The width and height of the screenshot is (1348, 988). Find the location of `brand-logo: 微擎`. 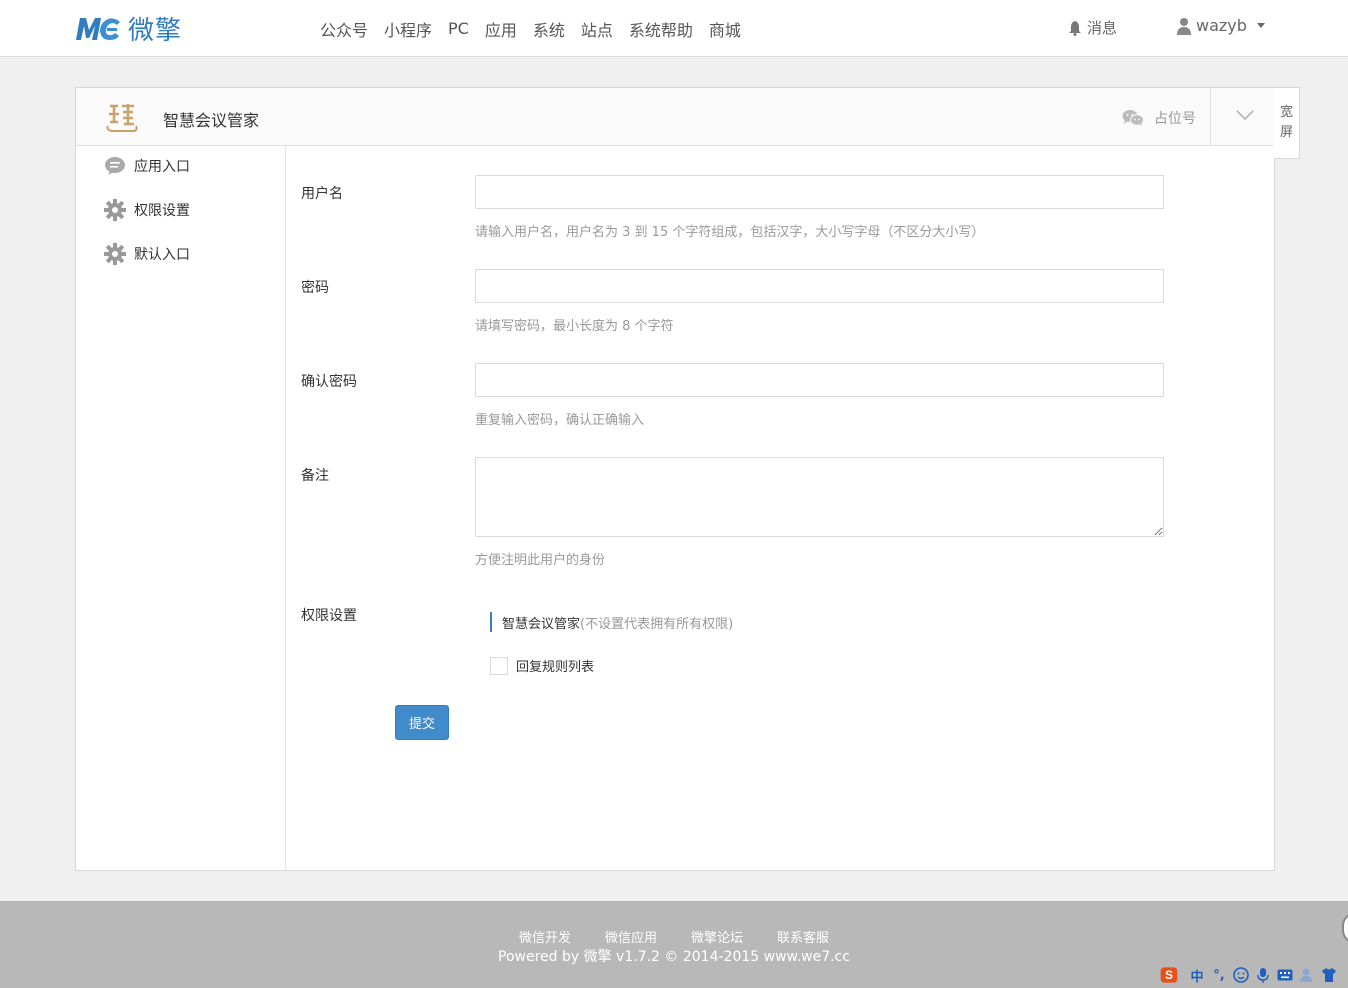

brand-logo: 微擎 is located at coordinates (128, 29).